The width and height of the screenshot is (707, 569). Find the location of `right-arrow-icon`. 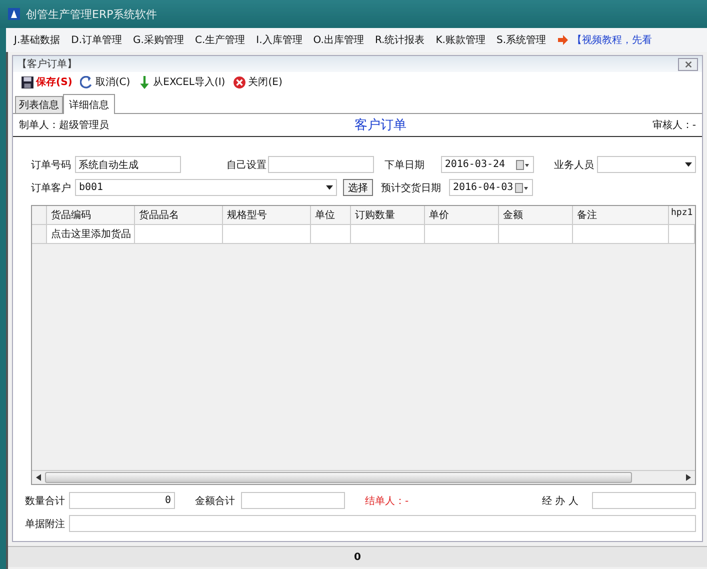

right-arrow-icon is located at coordinates (688, 477).